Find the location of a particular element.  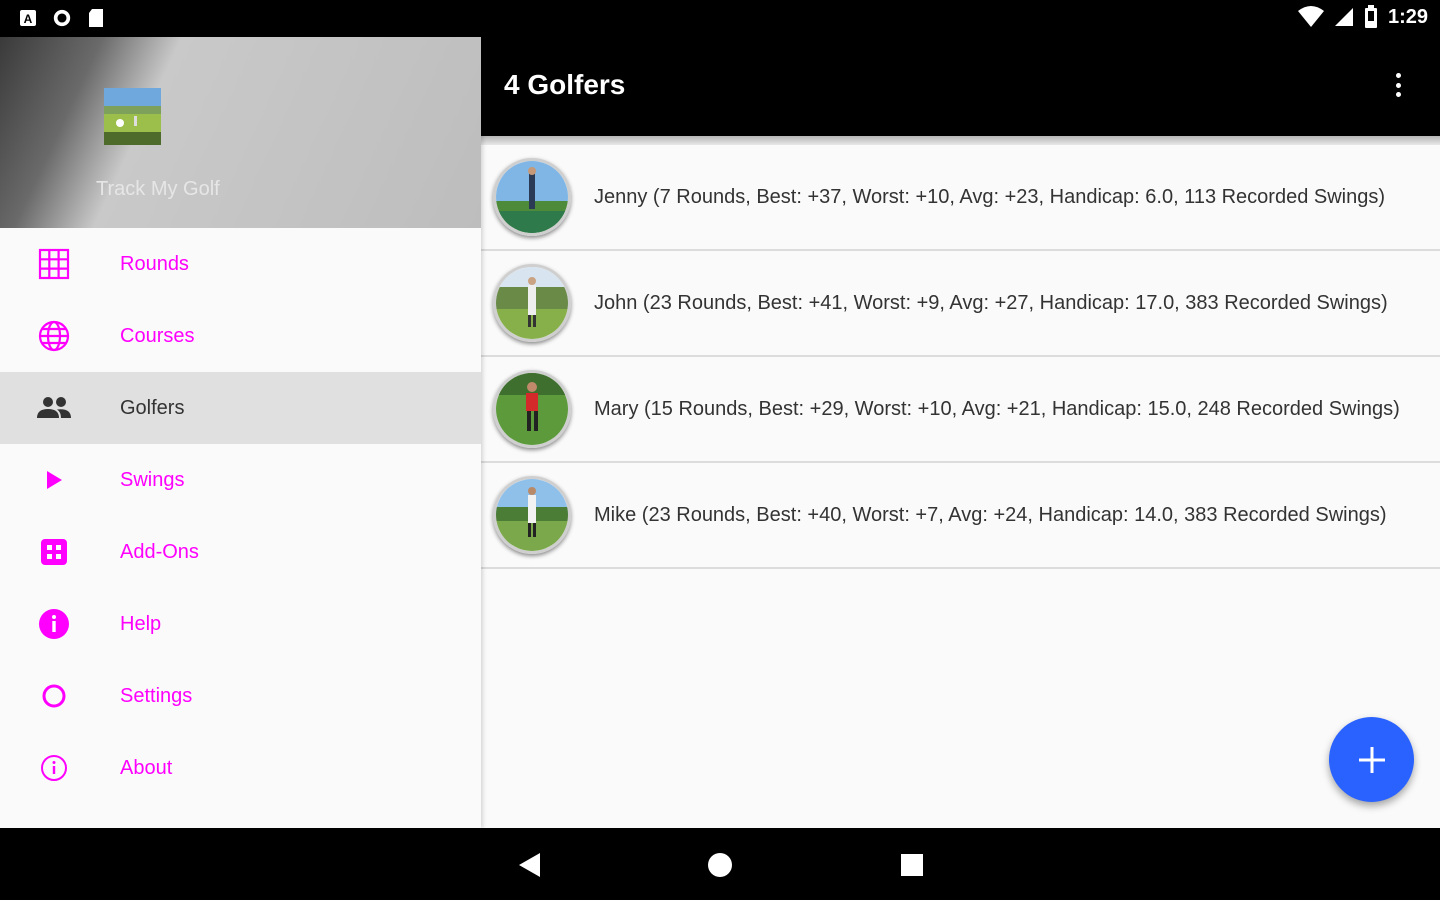

play-icon is located at coordinates (54, 480).